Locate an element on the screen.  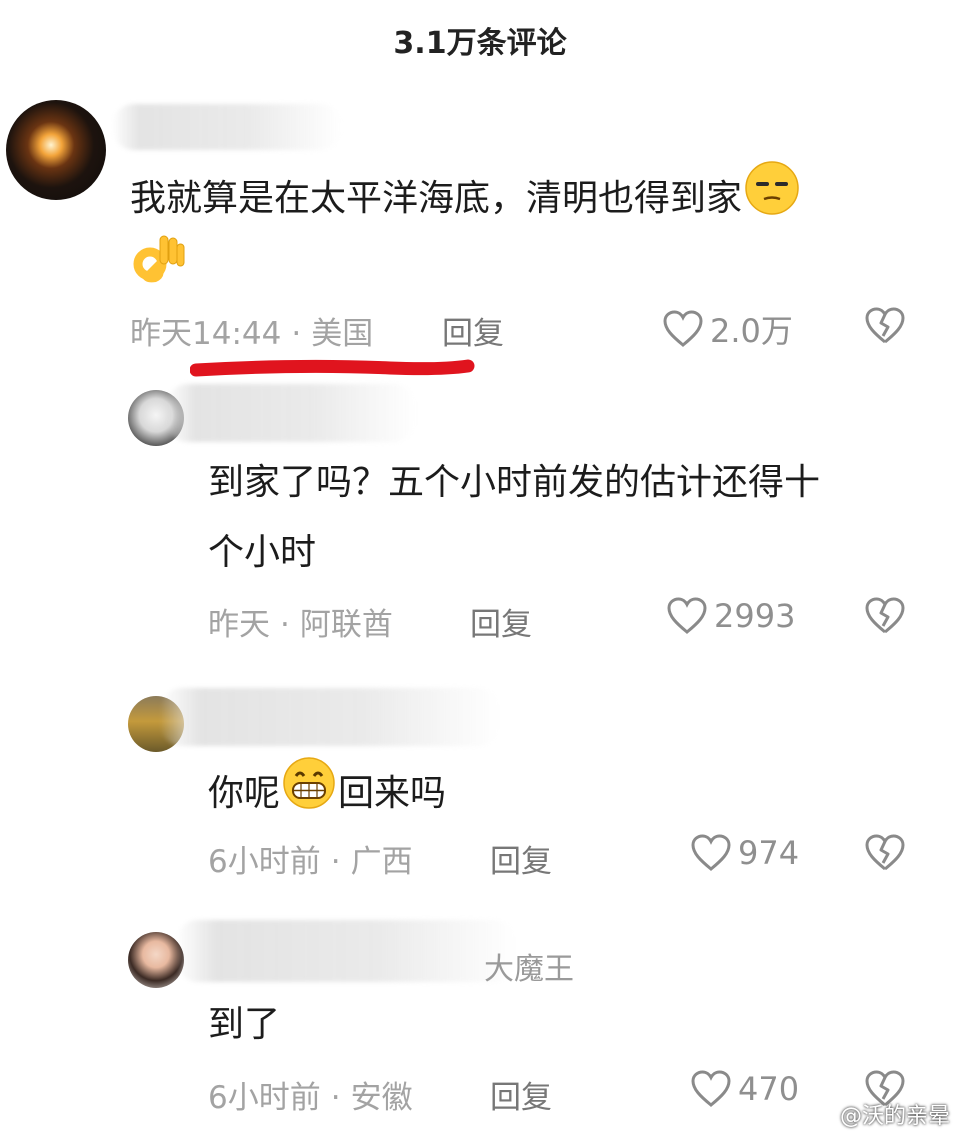
username-visible-part: 大魔王 is located at coordinates (529, 969).